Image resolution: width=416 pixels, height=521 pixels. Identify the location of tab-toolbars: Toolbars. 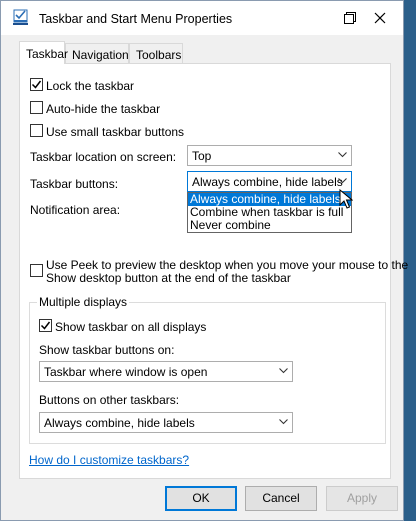
(156, 53).